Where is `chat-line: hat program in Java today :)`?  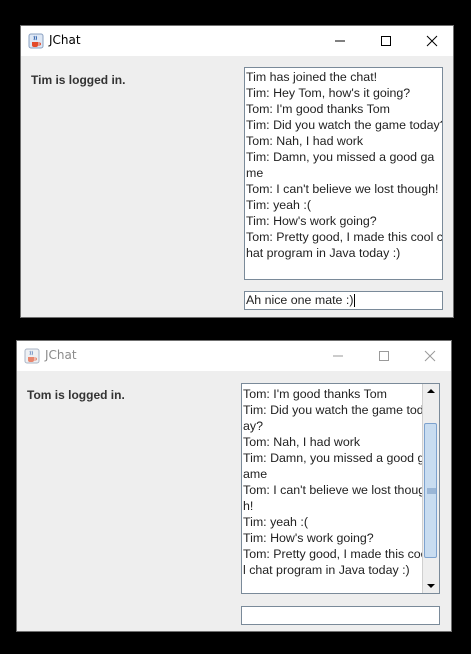 chat-line: hat program in Java today :) is located at coordinates (323, 253).